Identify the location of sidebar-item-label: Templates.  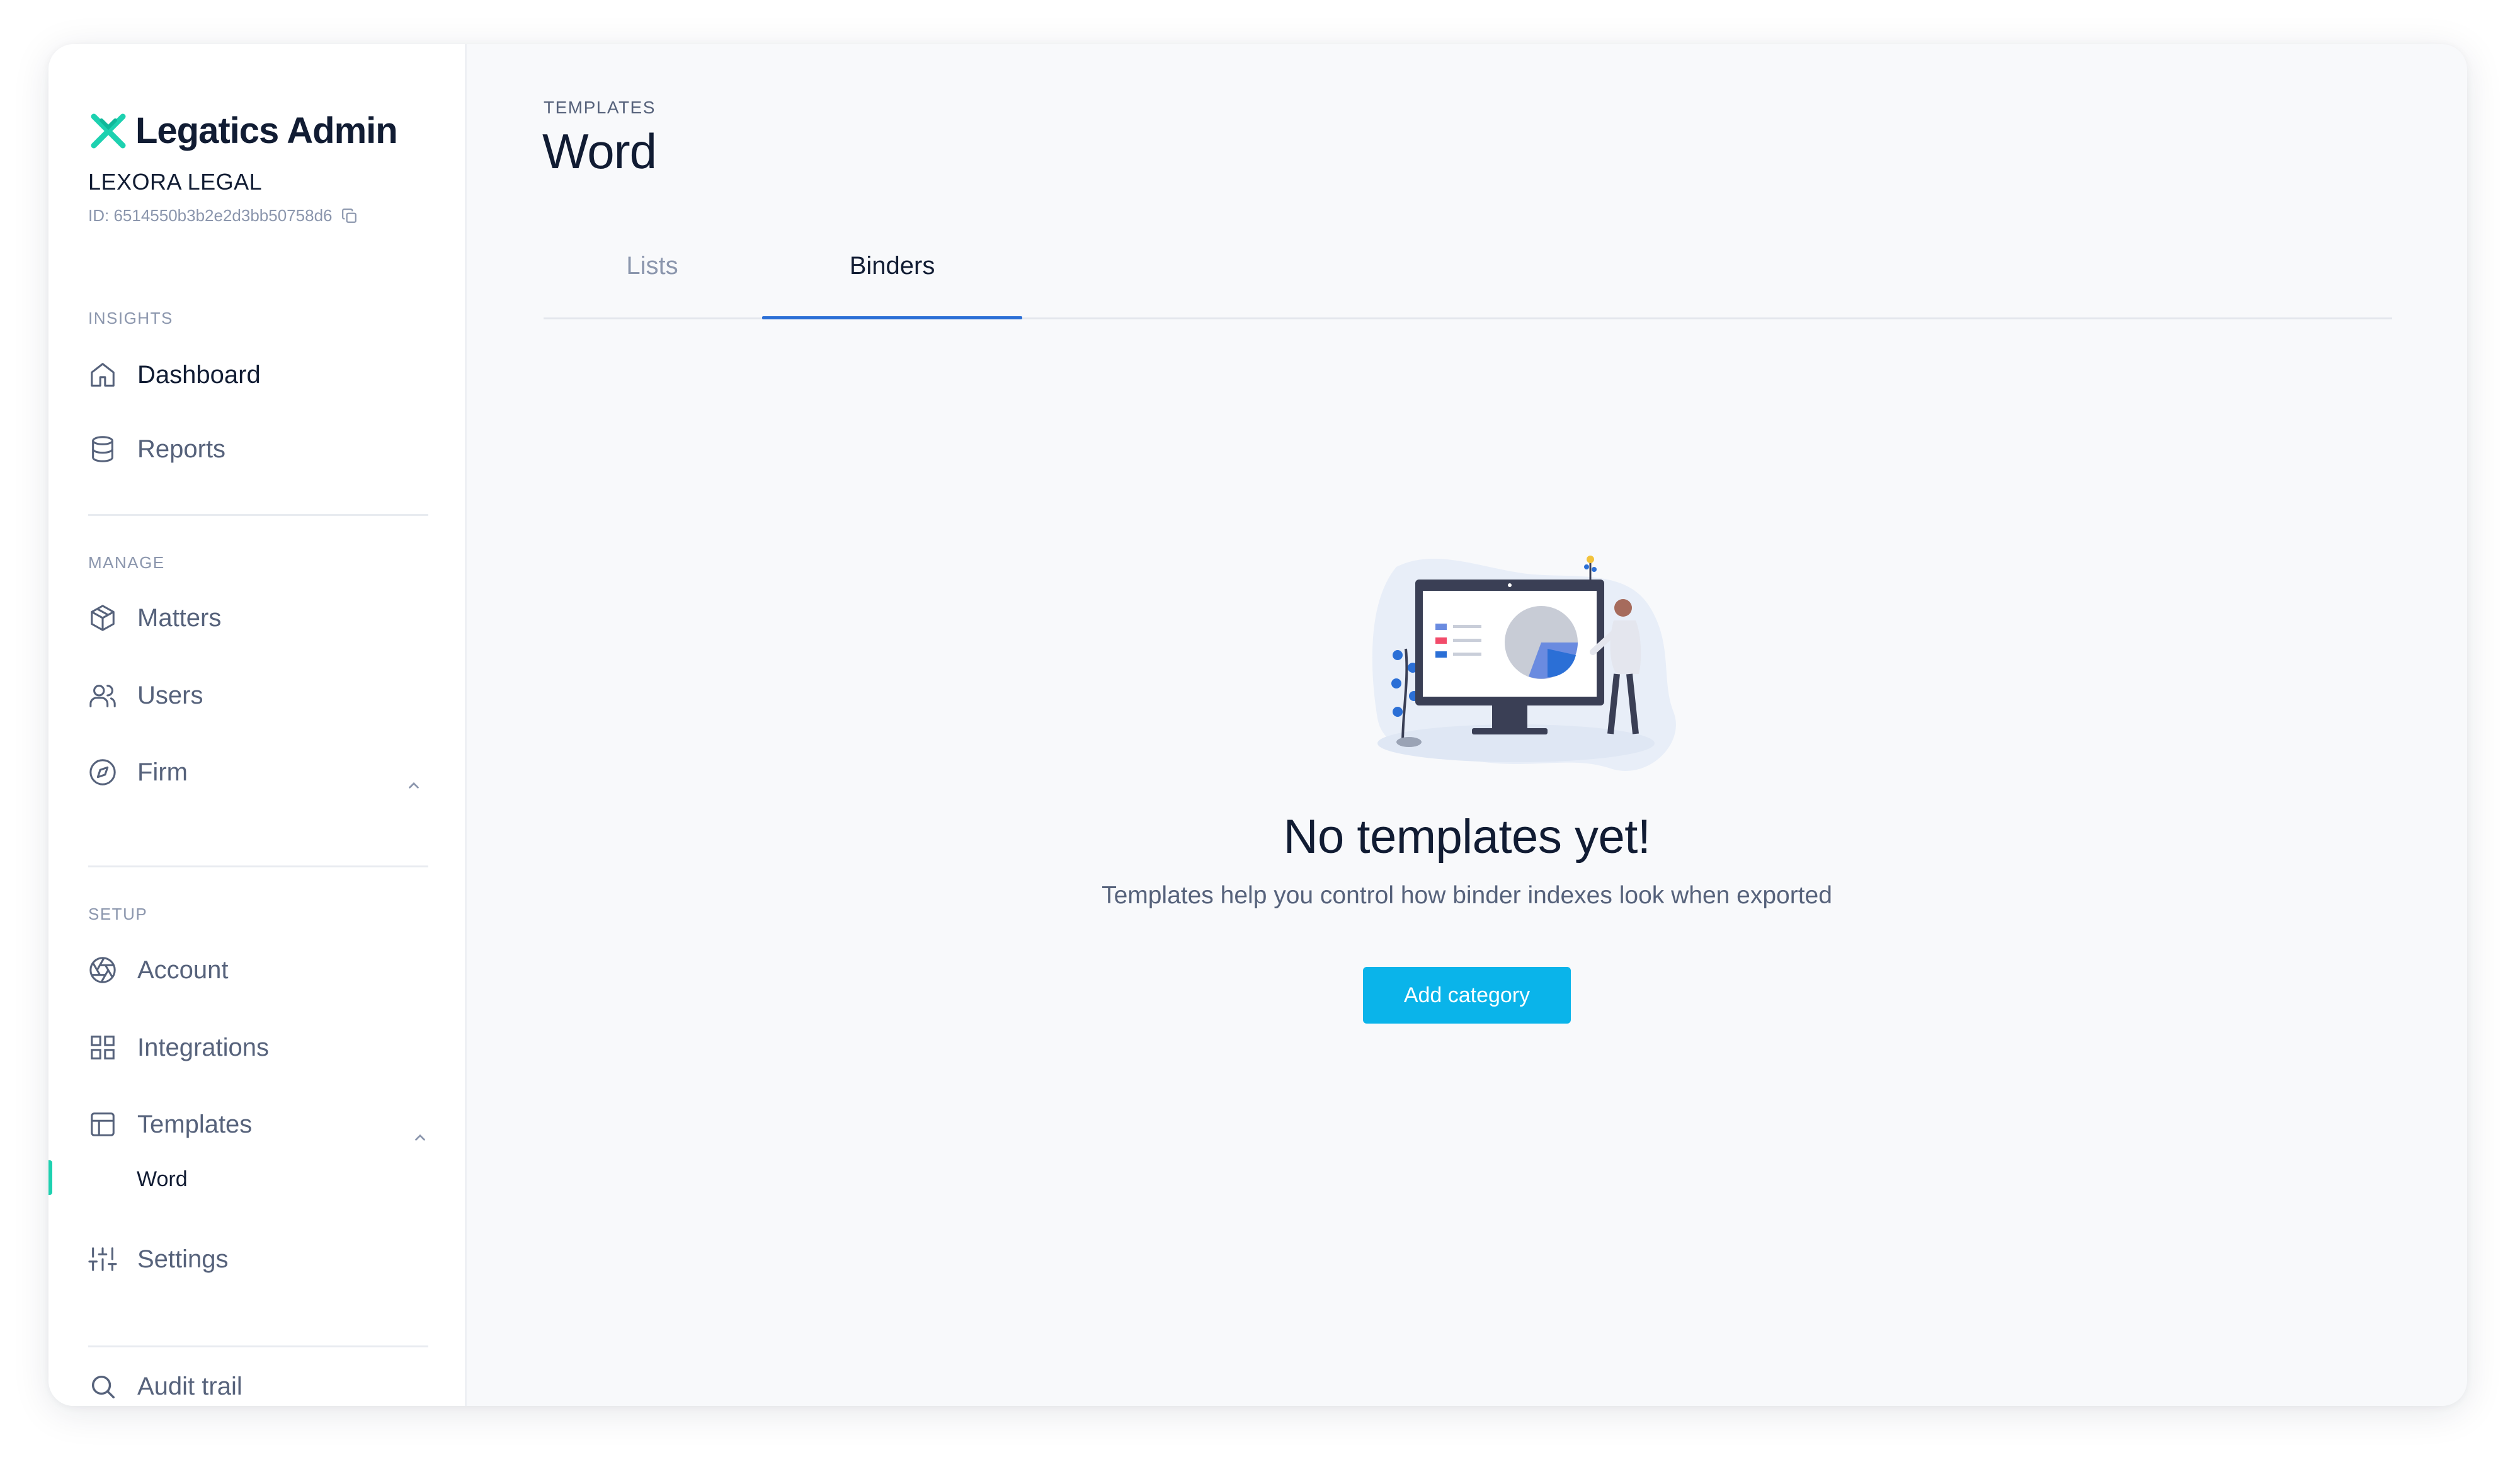
(195, 1124).